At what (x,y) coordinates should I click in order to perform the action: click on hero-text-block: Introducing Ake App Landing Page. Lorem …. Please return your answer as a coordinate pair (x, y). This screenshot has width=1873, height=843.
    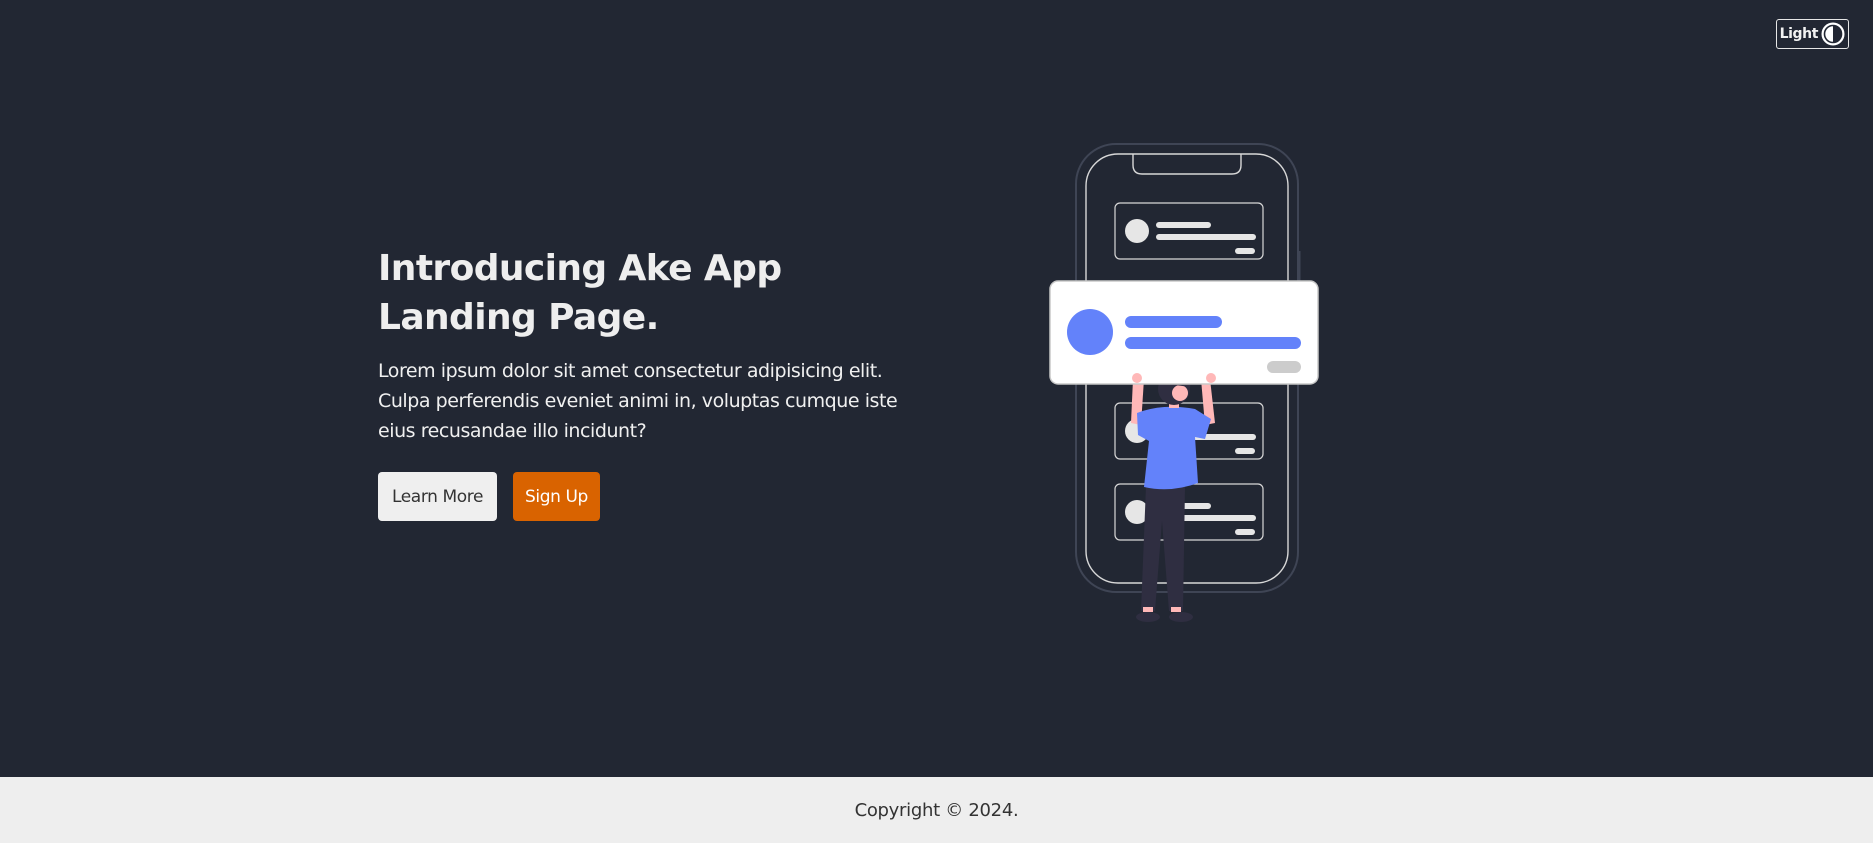
    Looking at the image, I should click on (658, 382).